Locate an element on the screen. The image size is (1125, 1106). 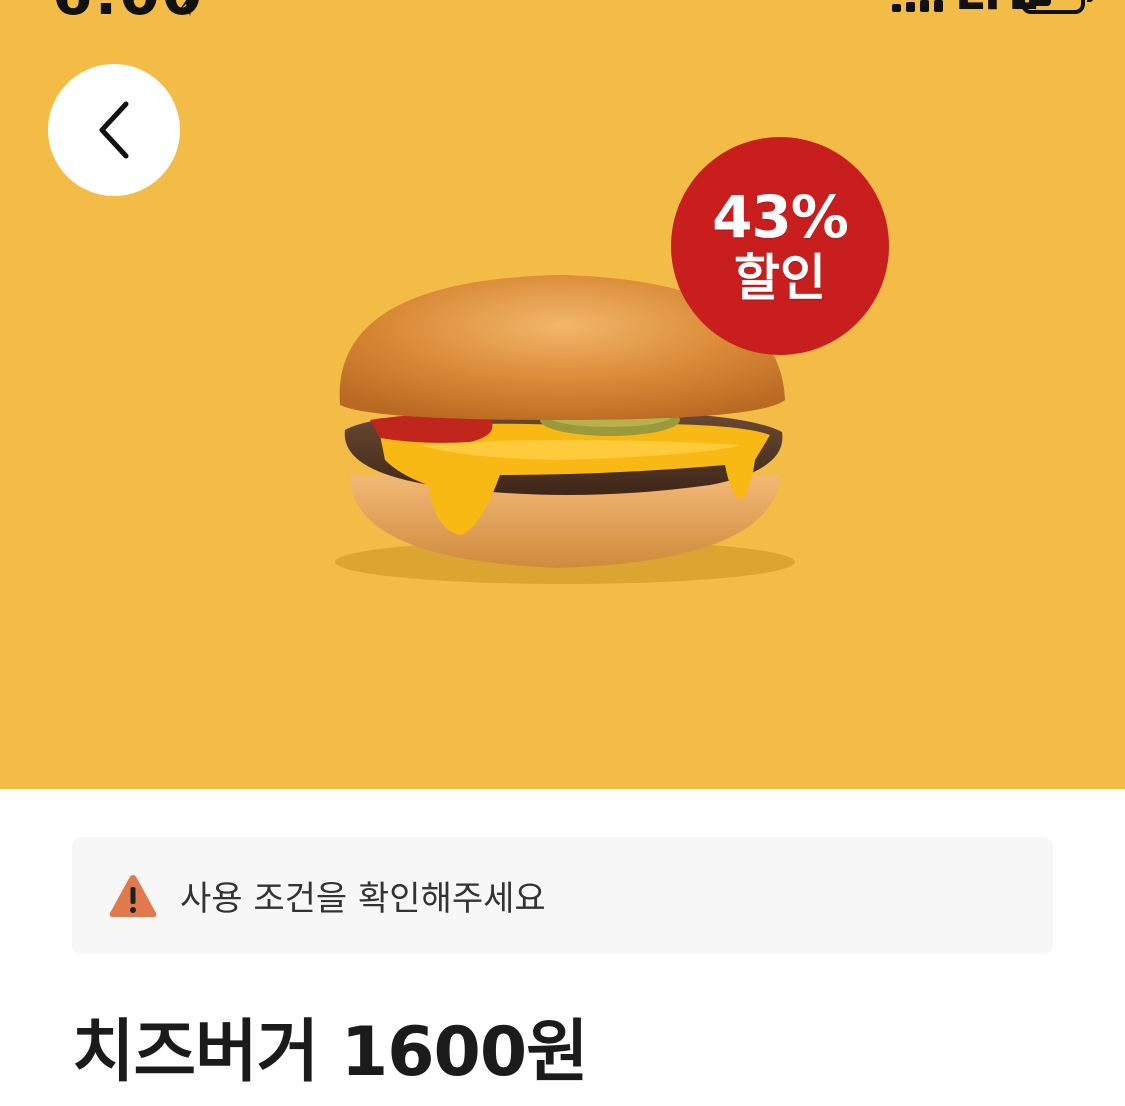
discount-badge: 43% 할인 is located at coordinates (780, 246).